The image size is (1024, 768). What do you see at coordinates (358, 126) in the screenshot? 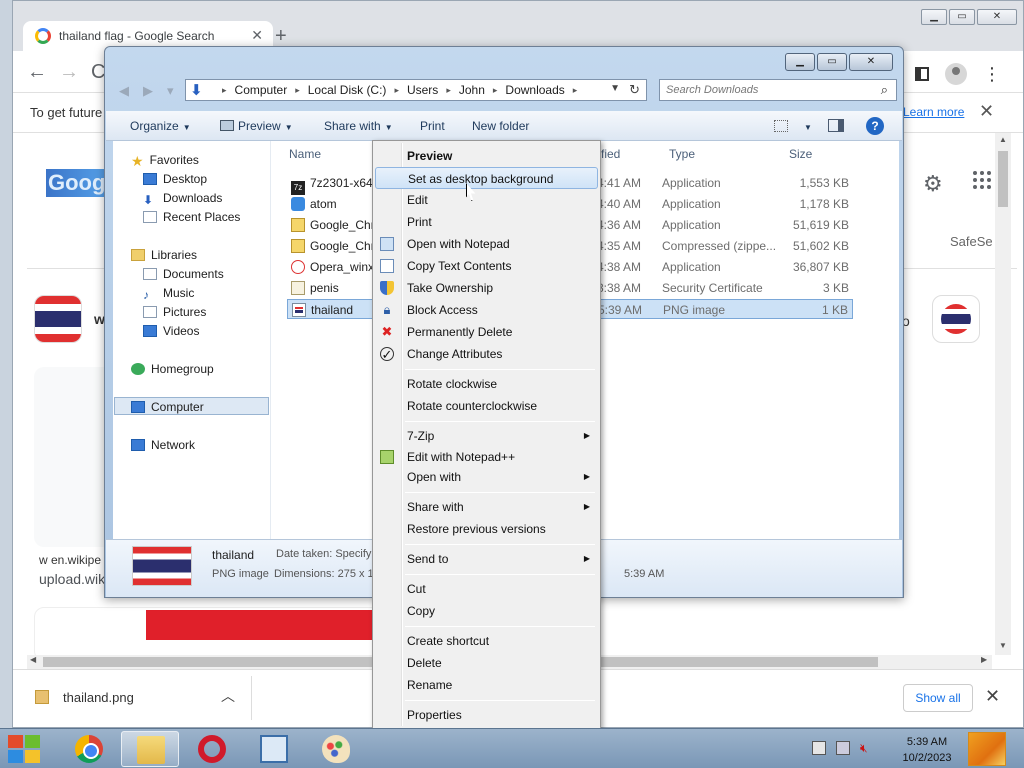
I see `share-with-button: Share with ▼` at bounding box center [358, 126].